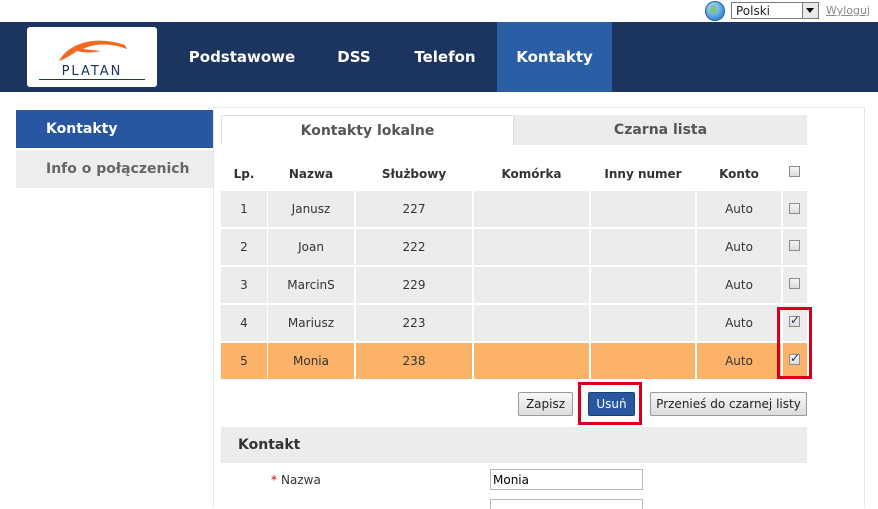 The image size is (878, 509). I want to click on top-bar: Polski Wyloguj, so click(439, 11).